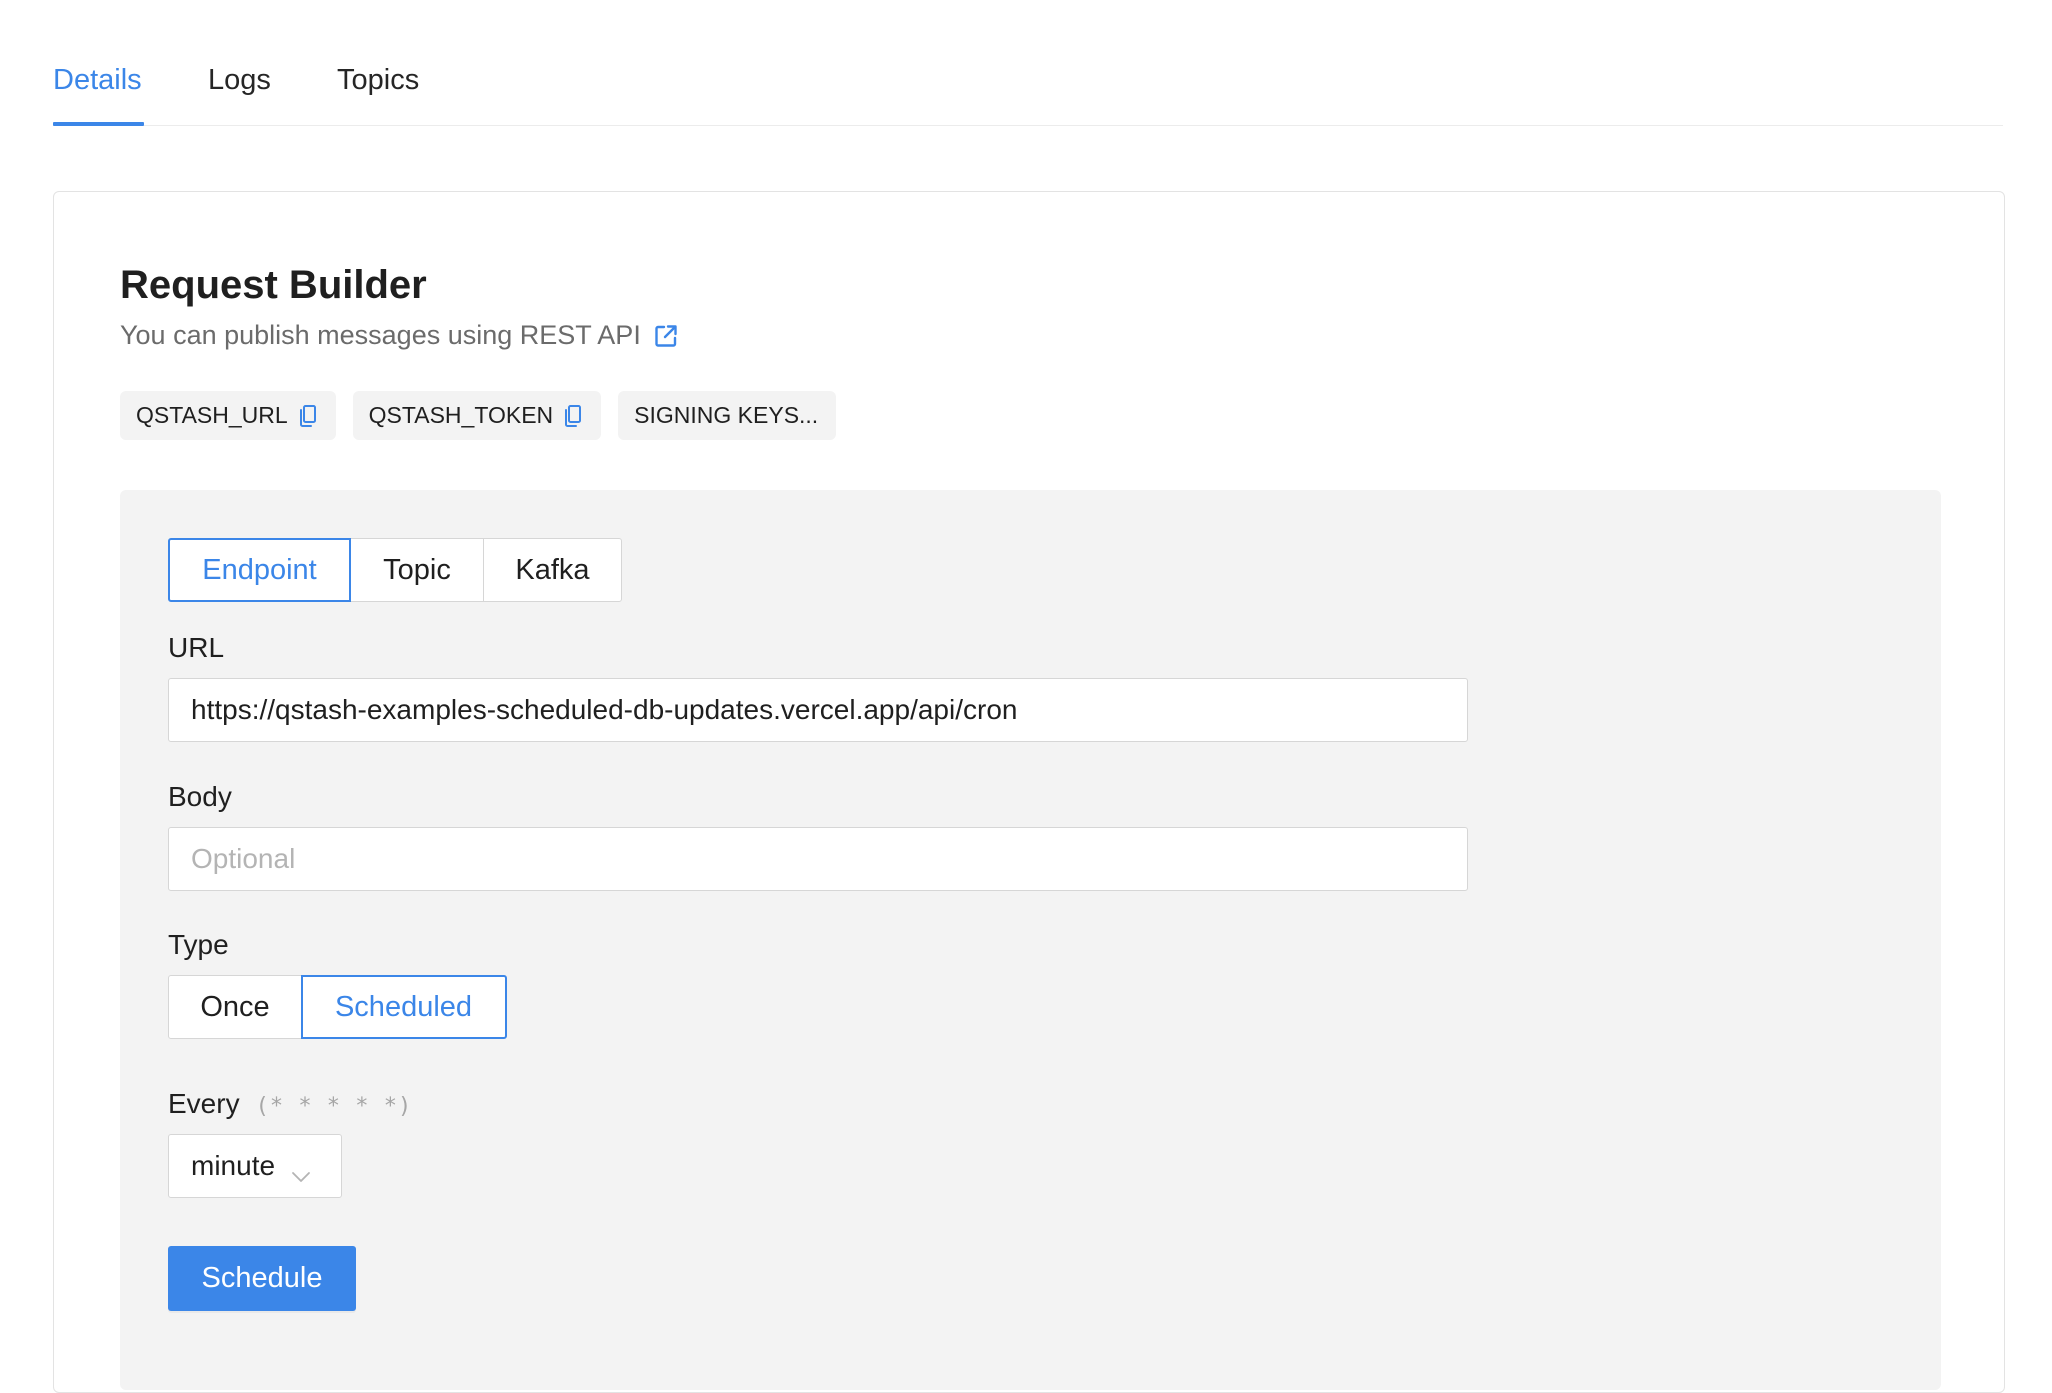 This screenshot has height=1393, width=2052. Describe the element at coordinates (818, 859) in the screenshot. I see `body-input` at that location.